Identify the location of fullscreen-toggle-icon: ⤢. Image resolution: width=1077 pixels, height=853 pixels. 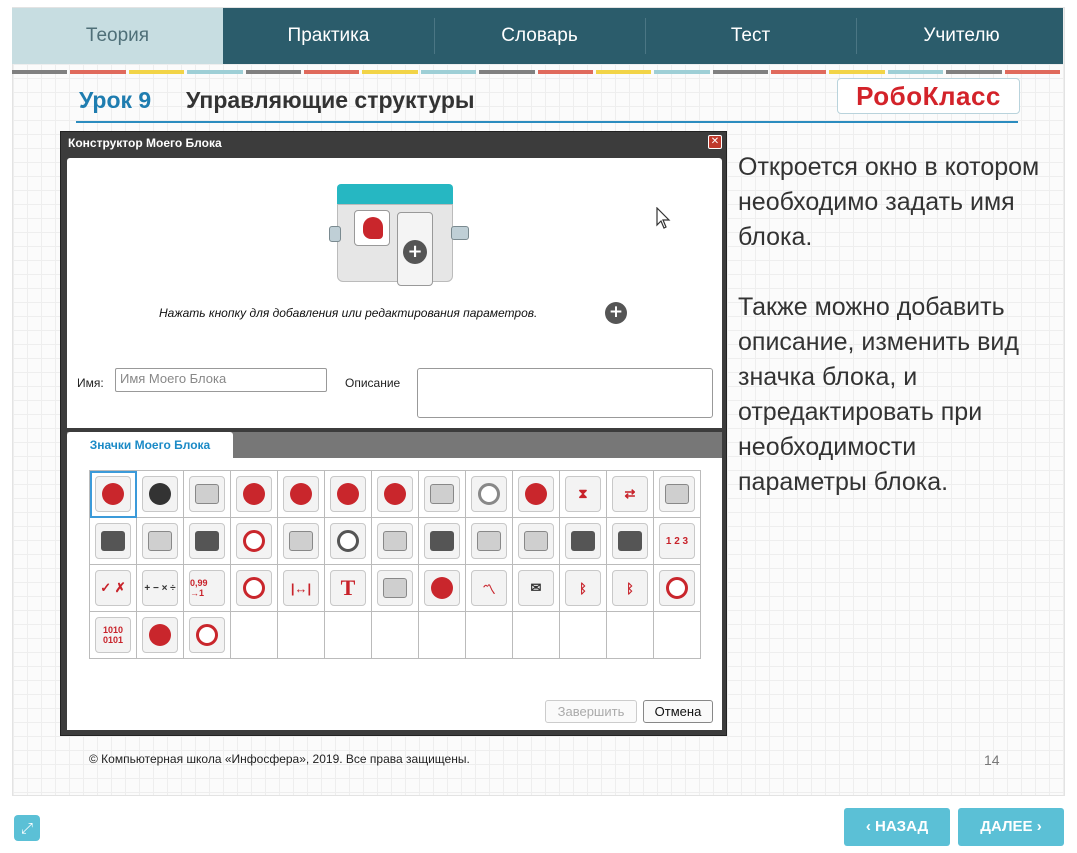
(27, 828).